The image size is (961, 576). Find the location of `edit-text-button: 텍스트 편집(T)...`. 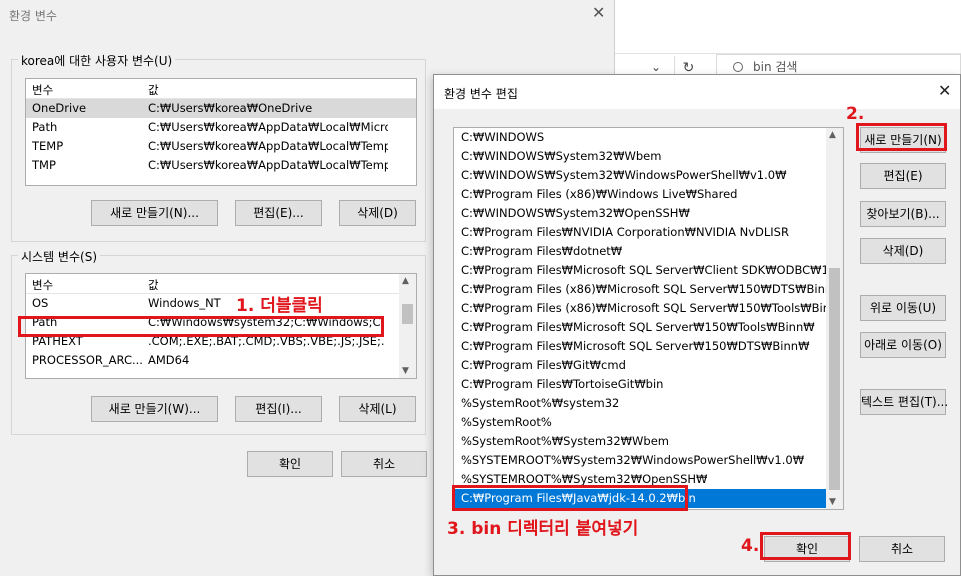

edit-text-button: 텍스트 편집(T)... is located at coordinates (904, 402).